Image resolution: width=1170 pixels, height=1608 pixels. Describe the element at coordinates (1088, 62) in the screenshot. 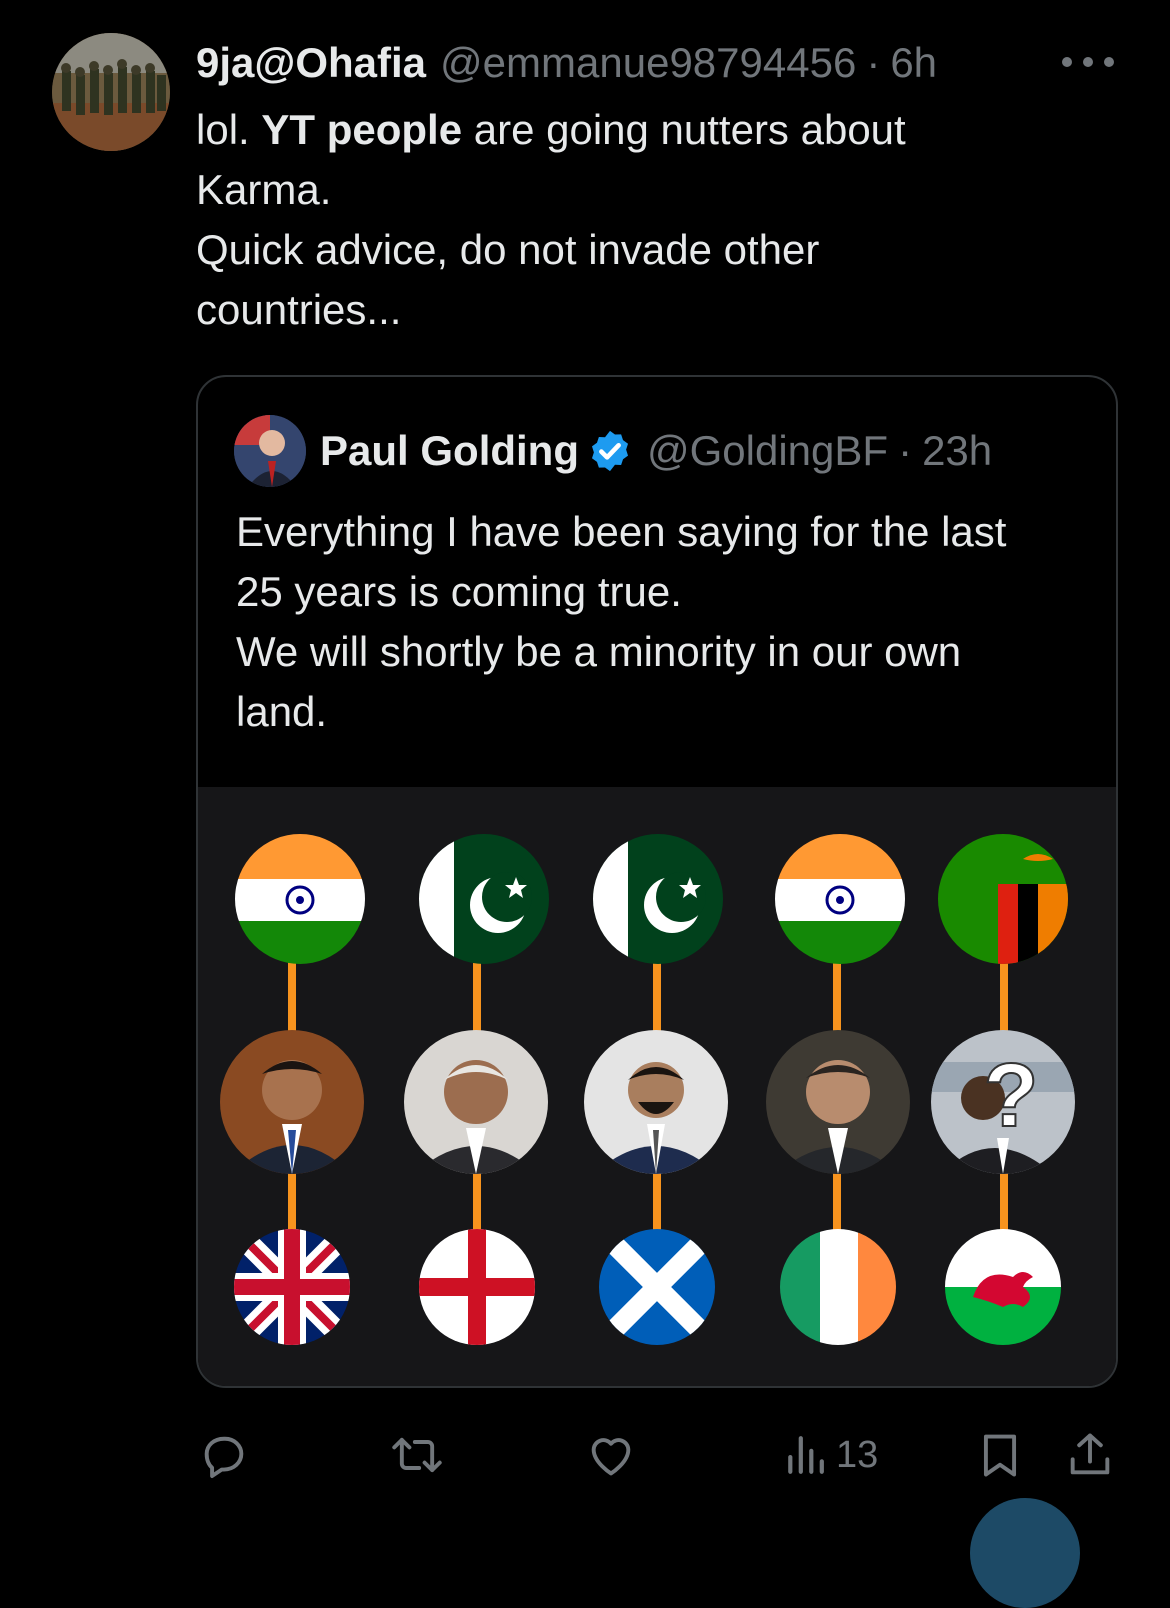

I see `more-options-icon` at that location.